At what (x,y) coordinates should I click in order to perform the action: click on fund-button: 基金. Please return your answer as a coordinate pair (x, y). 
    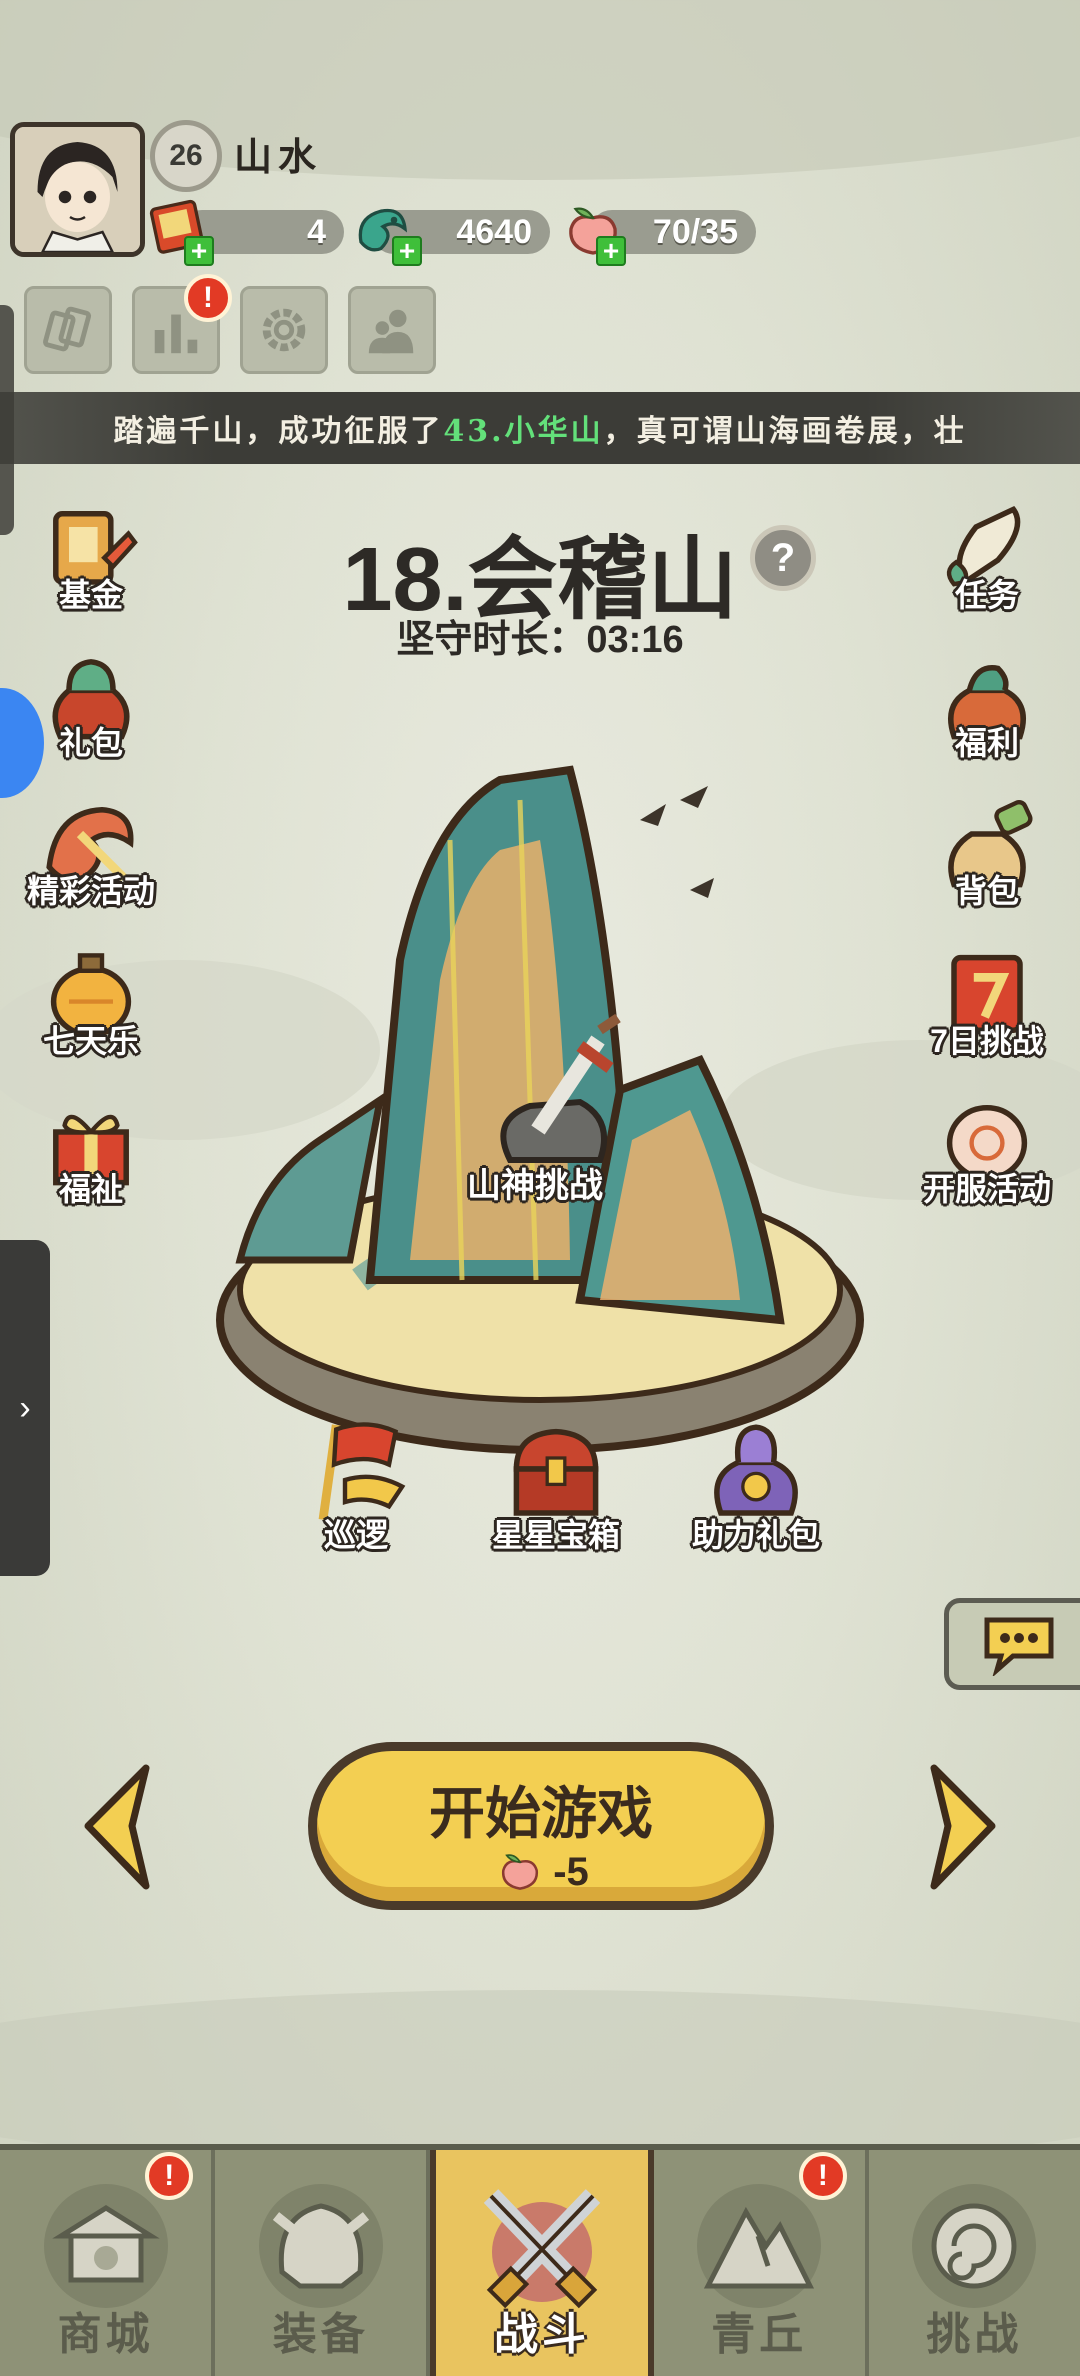
    Looking at the image, I should click on (91, 564).